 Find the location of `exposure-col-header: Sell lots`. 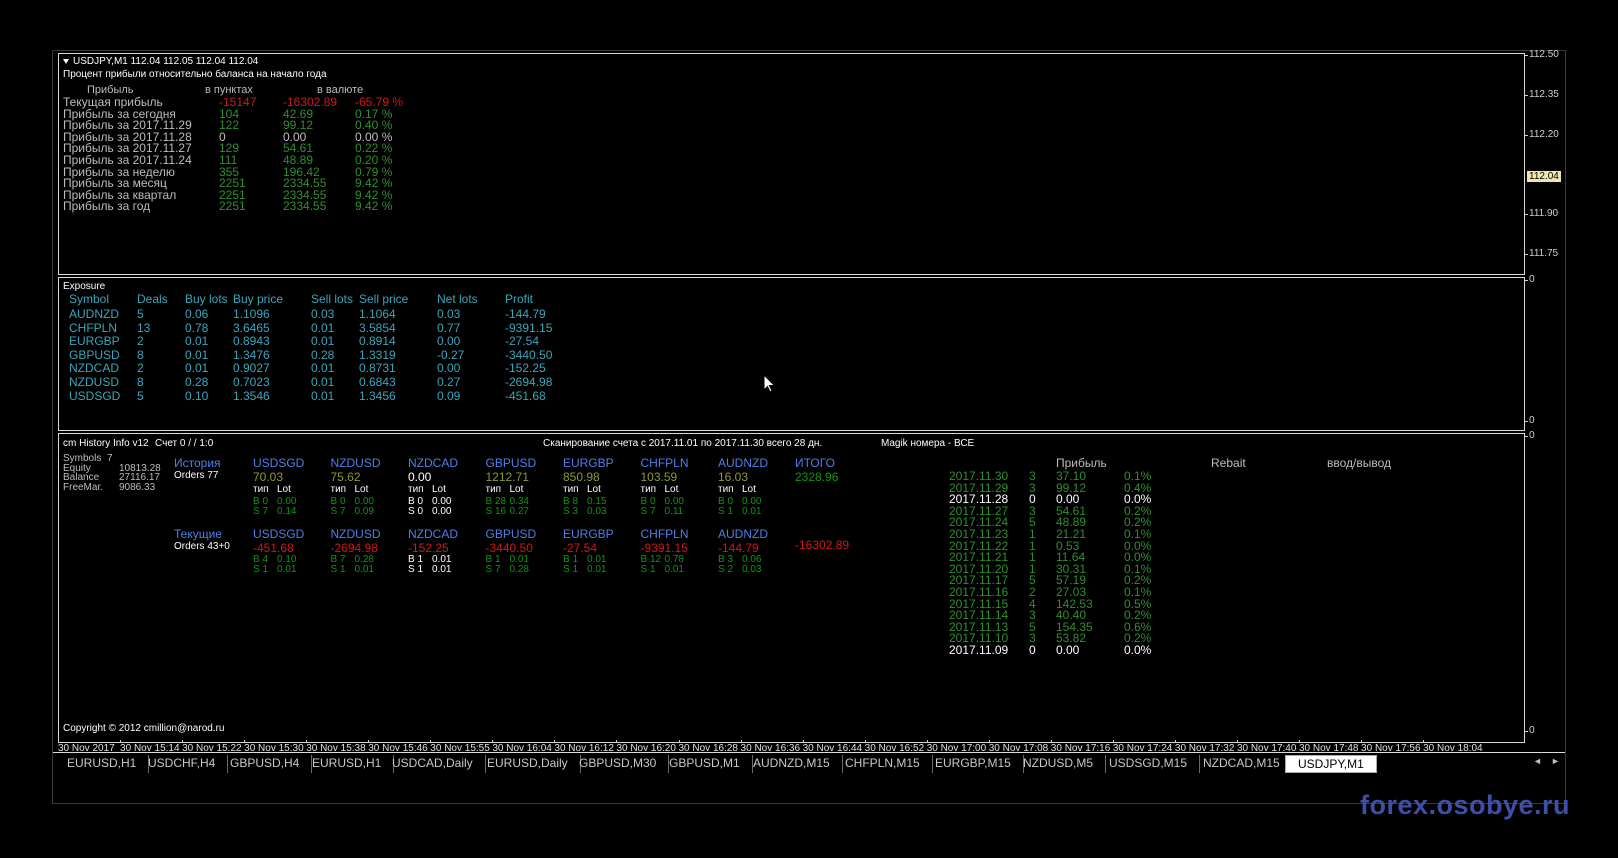

exposure-col-header: Sell lots is located at coordinates (332, 299).